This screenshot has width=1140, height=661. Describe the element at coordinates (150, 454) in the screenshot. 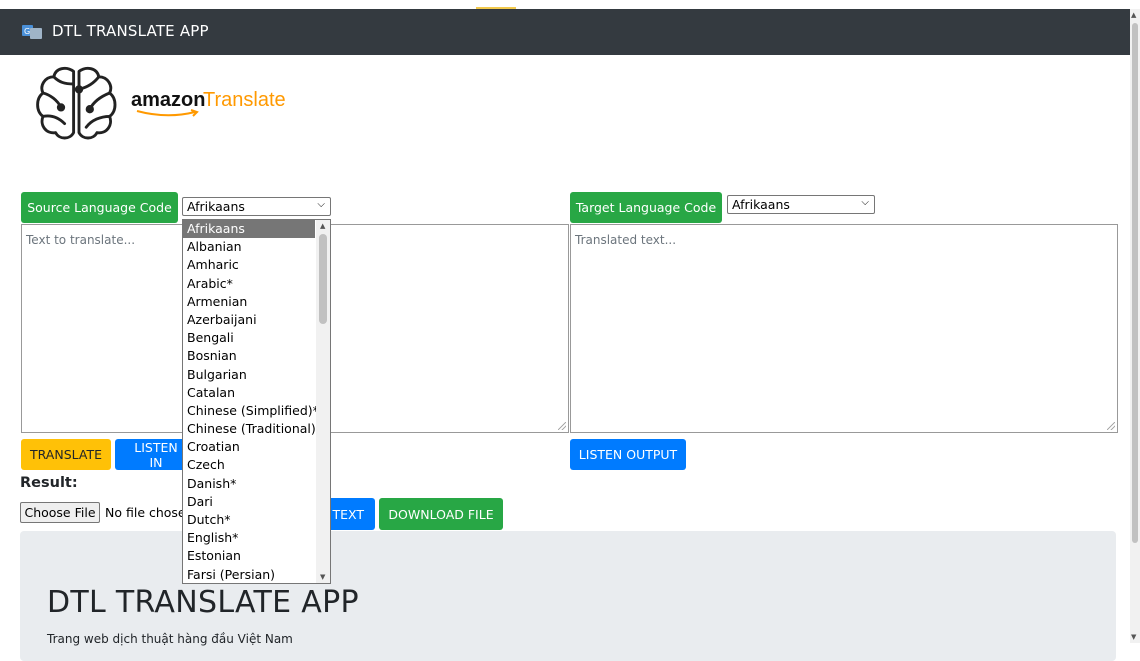

I see `listen-input-button: LISTEN IN` at that location.